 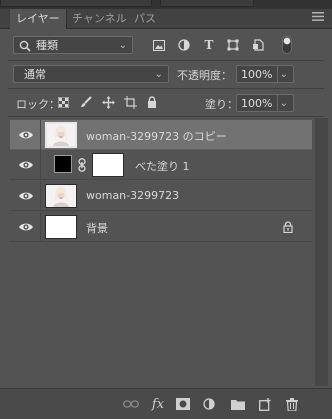 I want to click on layer-name: woman-3299723 のコピー, so click(x=156, y=136).